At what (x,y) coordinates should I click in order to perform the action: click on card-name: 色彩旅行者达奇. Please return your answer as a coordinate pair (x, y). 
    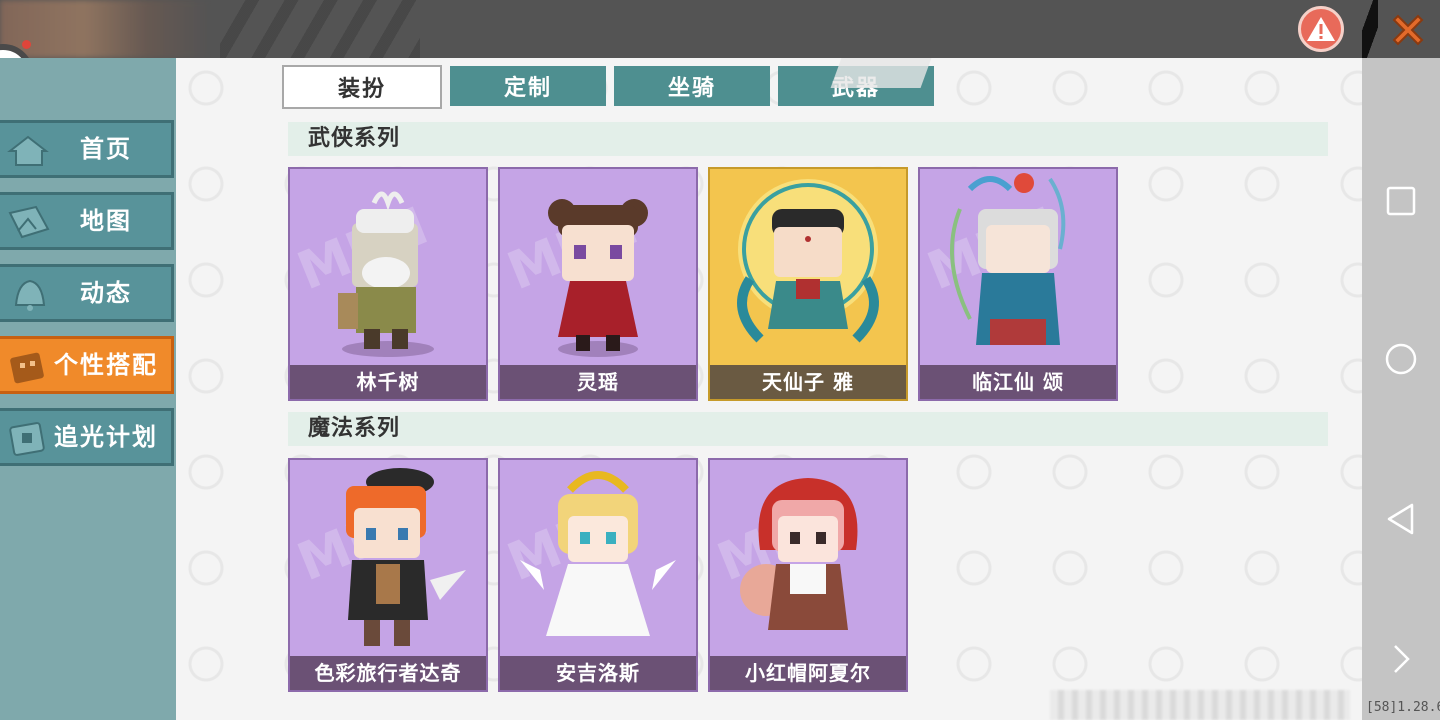
    Looking at the image, I should click on (388, 673).